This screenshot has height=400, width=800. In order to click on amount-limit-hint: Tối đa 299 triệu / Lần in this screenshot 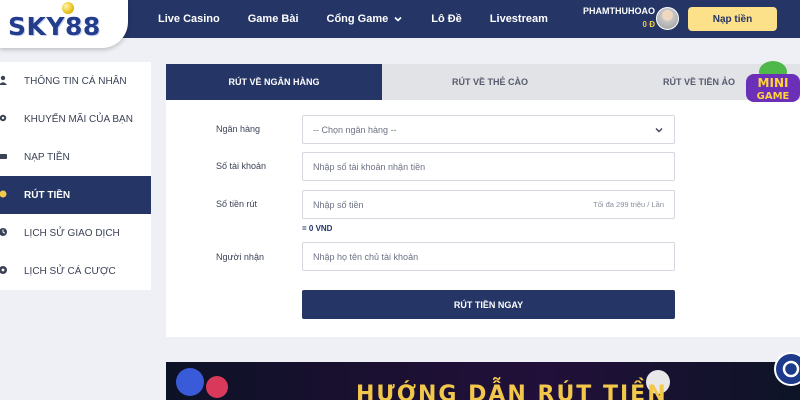, I will do `click(628, 204)`.